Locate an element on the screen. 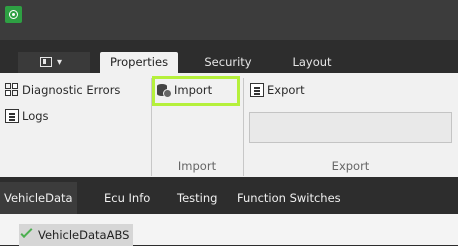  menu-icon is located at coordinates (46, 62).